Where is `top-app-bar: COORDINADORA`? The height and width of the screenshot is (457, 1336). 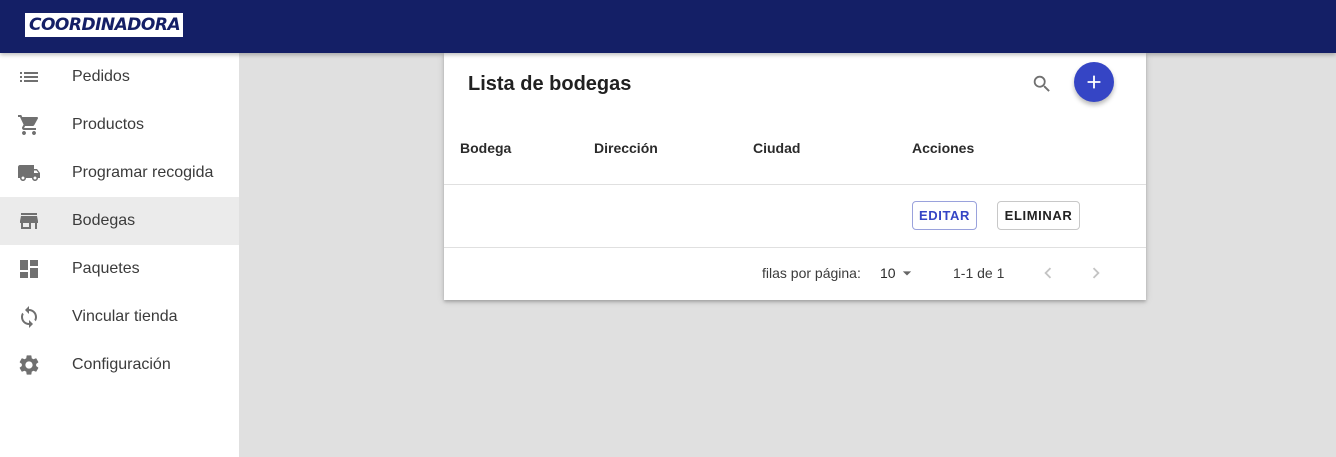
top-app-bar: COORDINADORA is located at coordinates (668, 26).